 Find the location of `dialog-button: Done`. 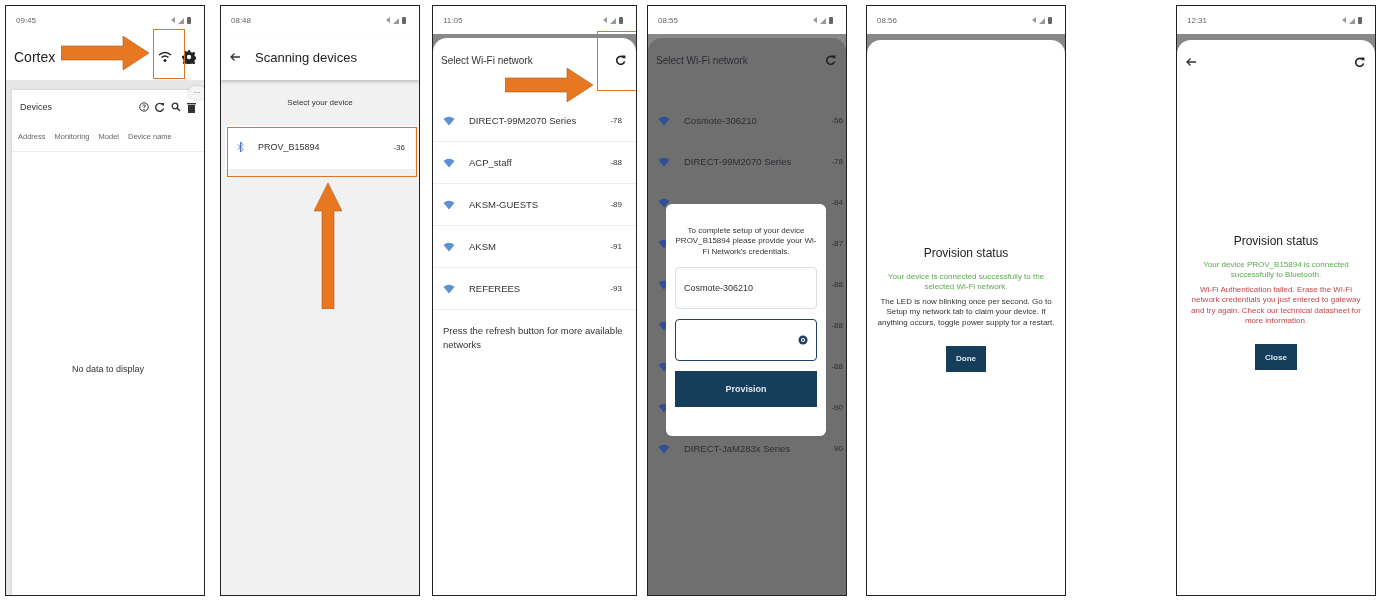

dialog-button: Done is located at coordinates (966, 358).